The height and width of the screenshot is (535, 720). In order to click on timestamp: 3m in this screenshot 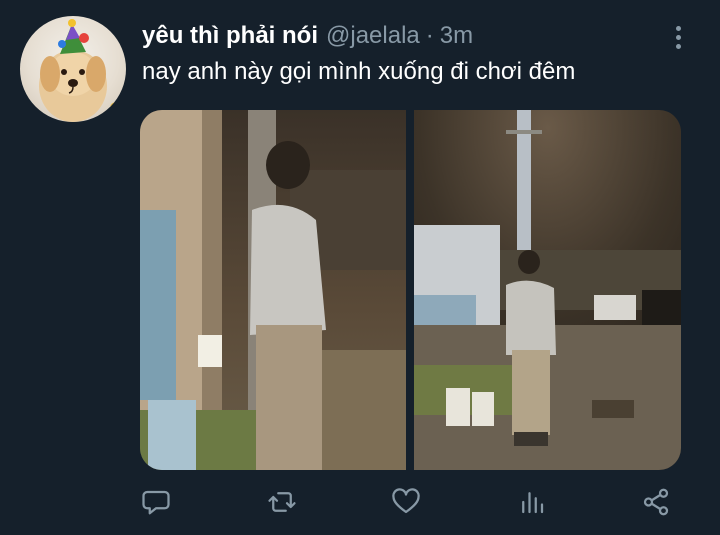, I will do `click(456, 36)`.